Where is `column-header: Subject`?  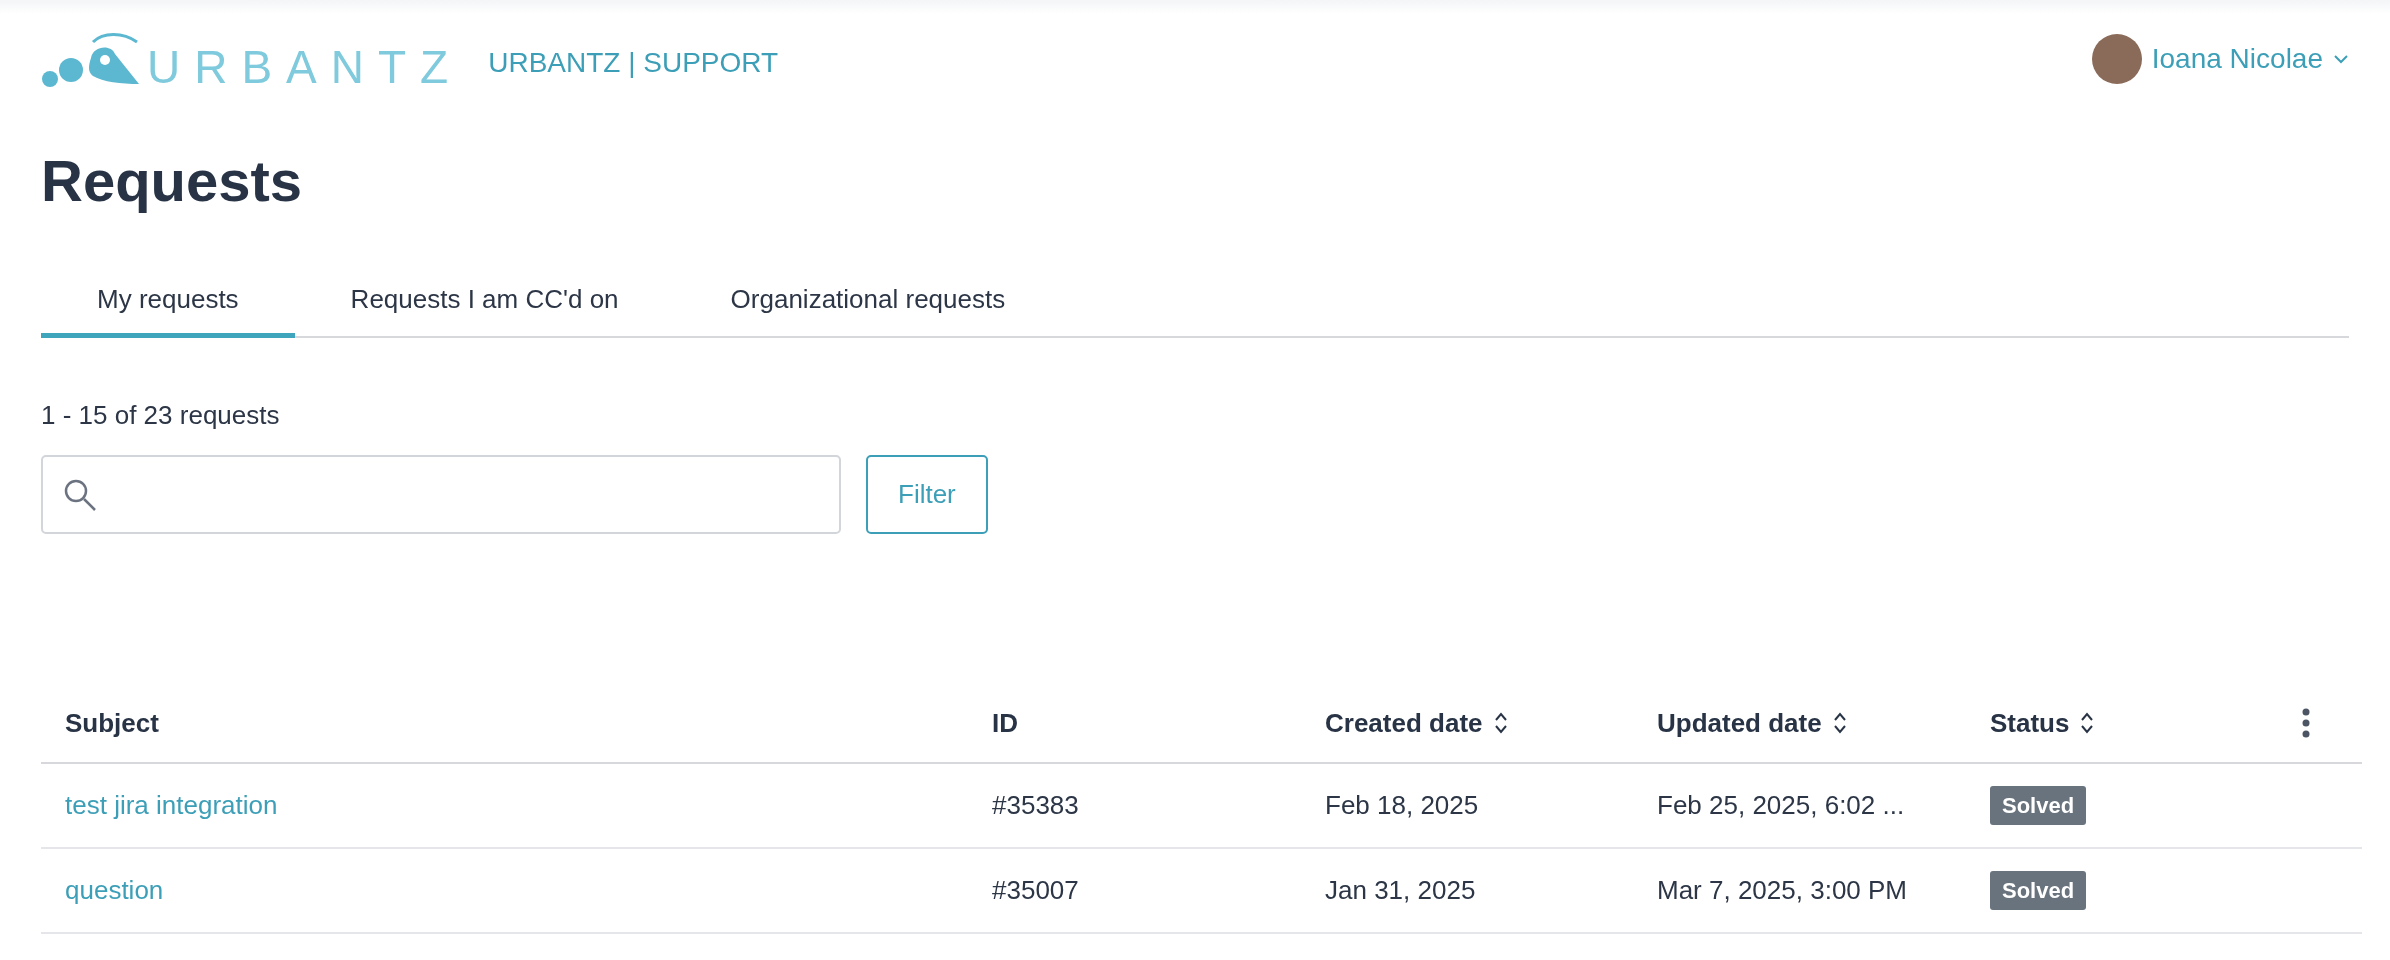
column-header: Subject is located at coordinates (112, 723).